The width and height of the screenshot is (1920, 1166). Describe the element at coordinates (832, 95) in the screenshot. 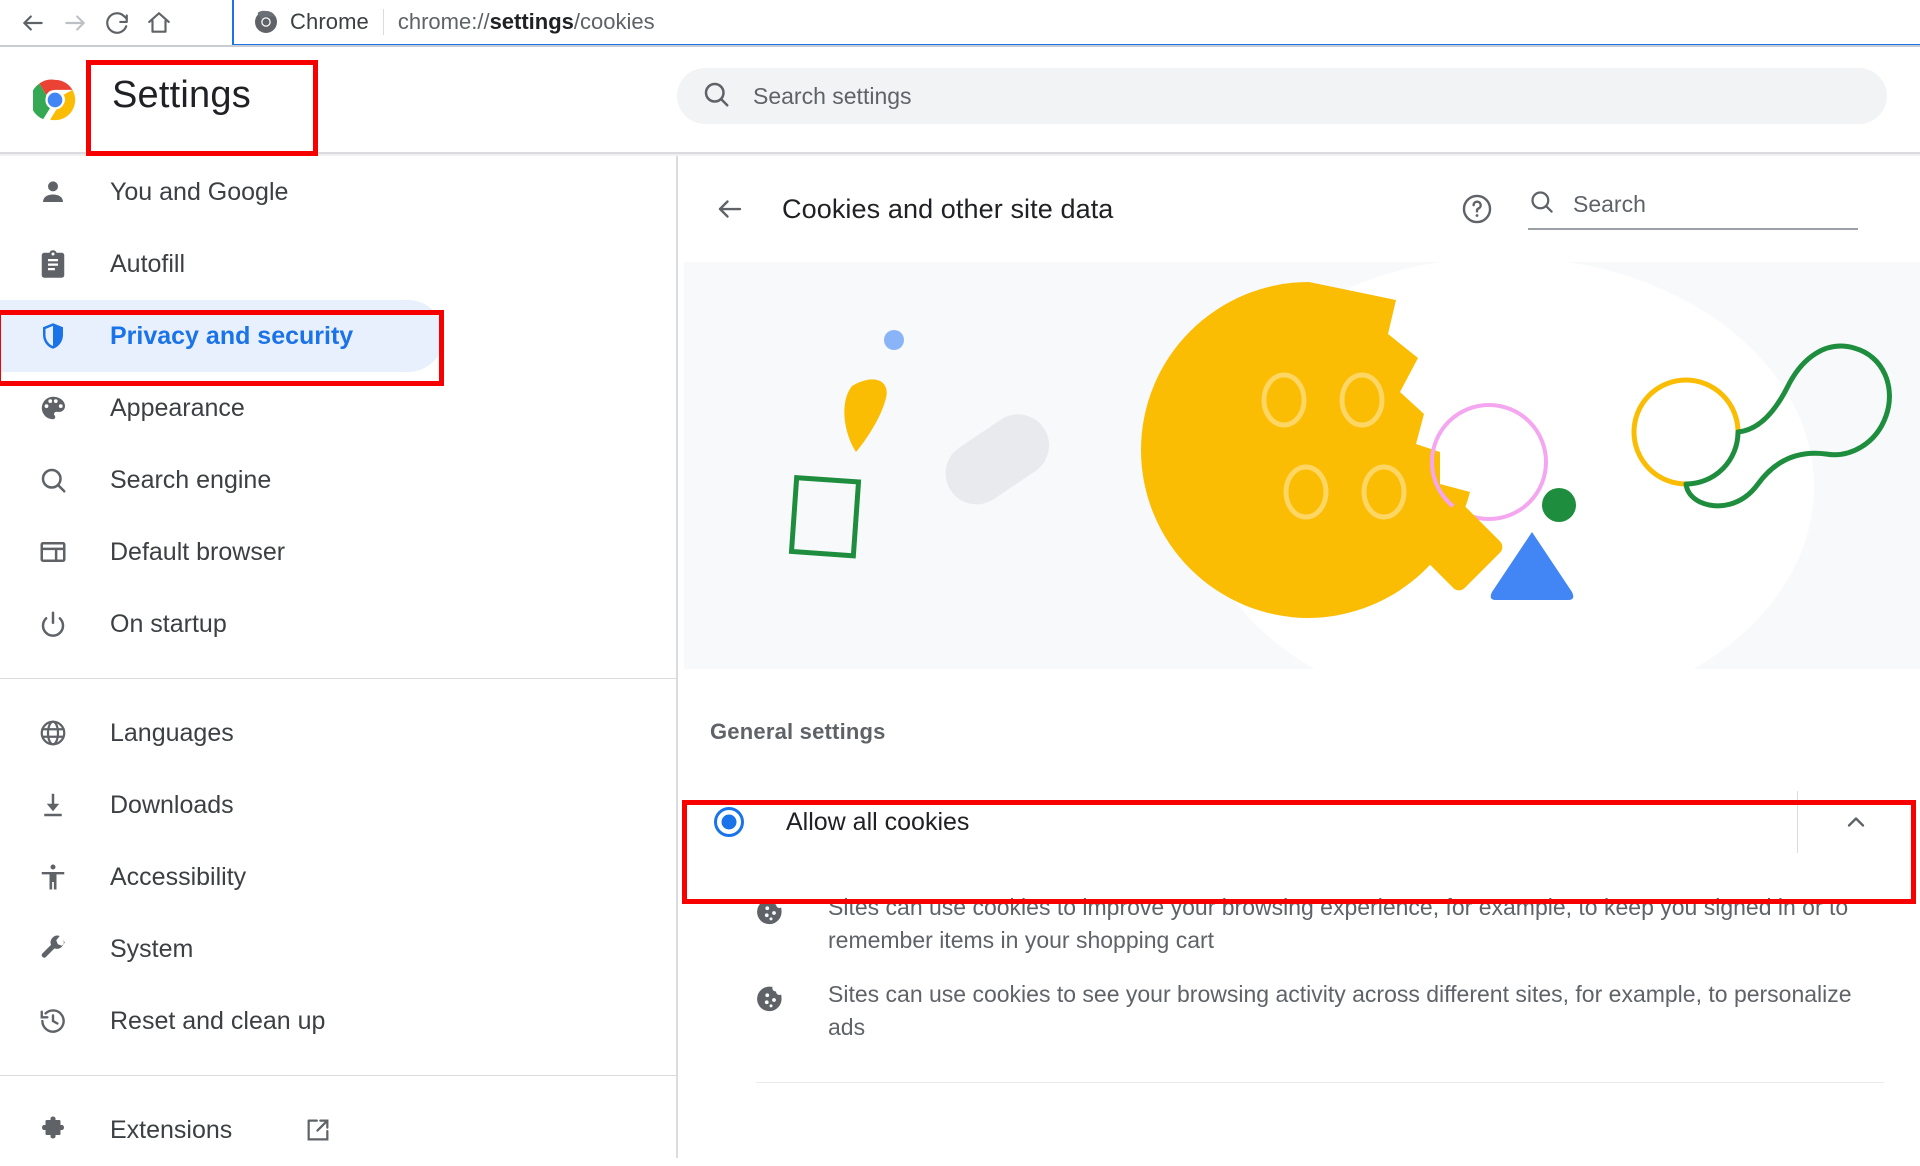

I see `search-settings-placeholder: Search settings` at that location.